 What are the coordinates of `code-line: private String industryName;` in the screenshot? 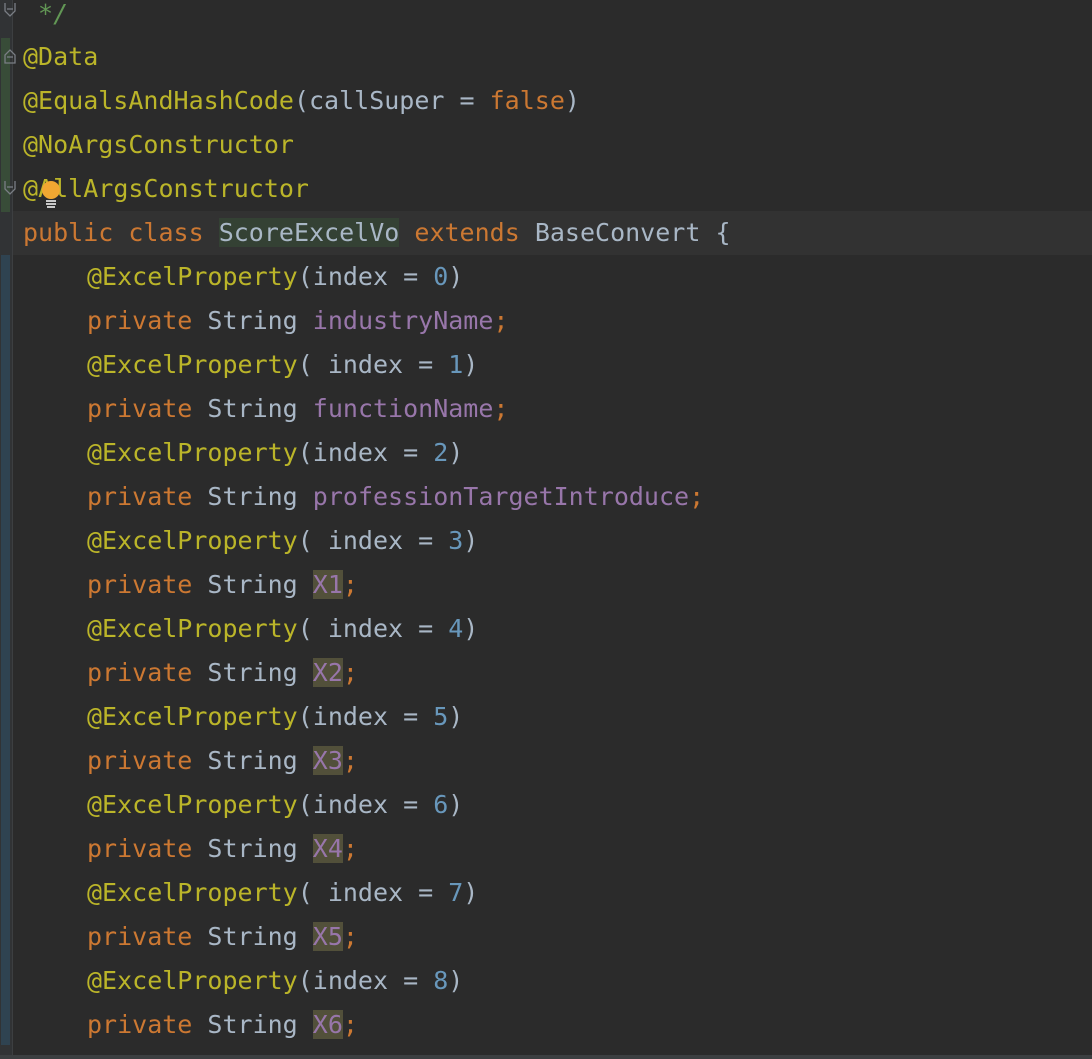 It's located at (297, 321).